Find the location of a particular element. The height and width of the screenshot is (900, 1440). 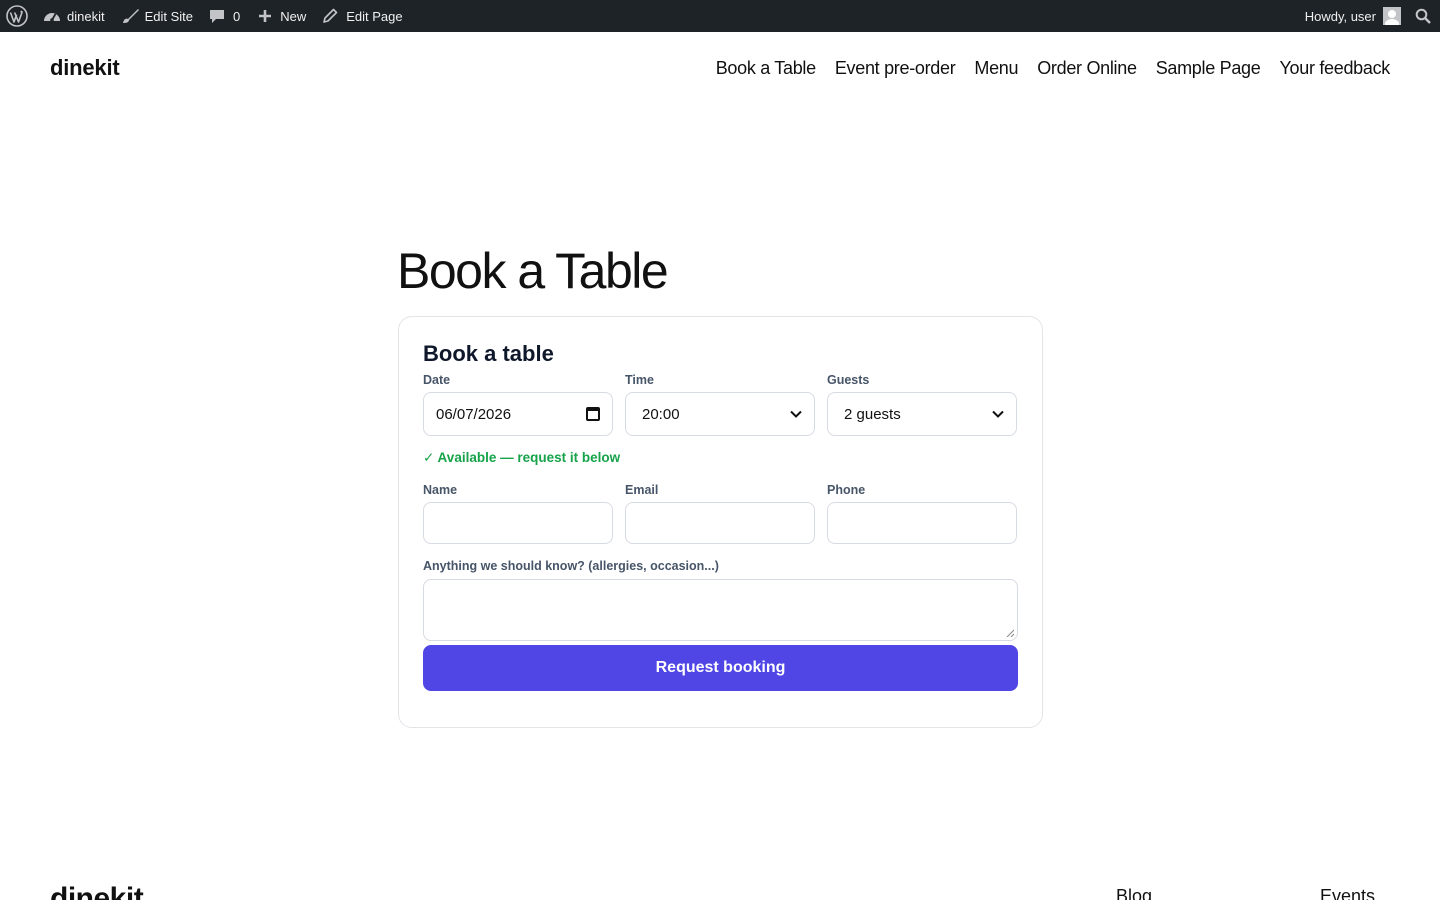

site-name-label: dinekit is located at coordinates (86, 16).